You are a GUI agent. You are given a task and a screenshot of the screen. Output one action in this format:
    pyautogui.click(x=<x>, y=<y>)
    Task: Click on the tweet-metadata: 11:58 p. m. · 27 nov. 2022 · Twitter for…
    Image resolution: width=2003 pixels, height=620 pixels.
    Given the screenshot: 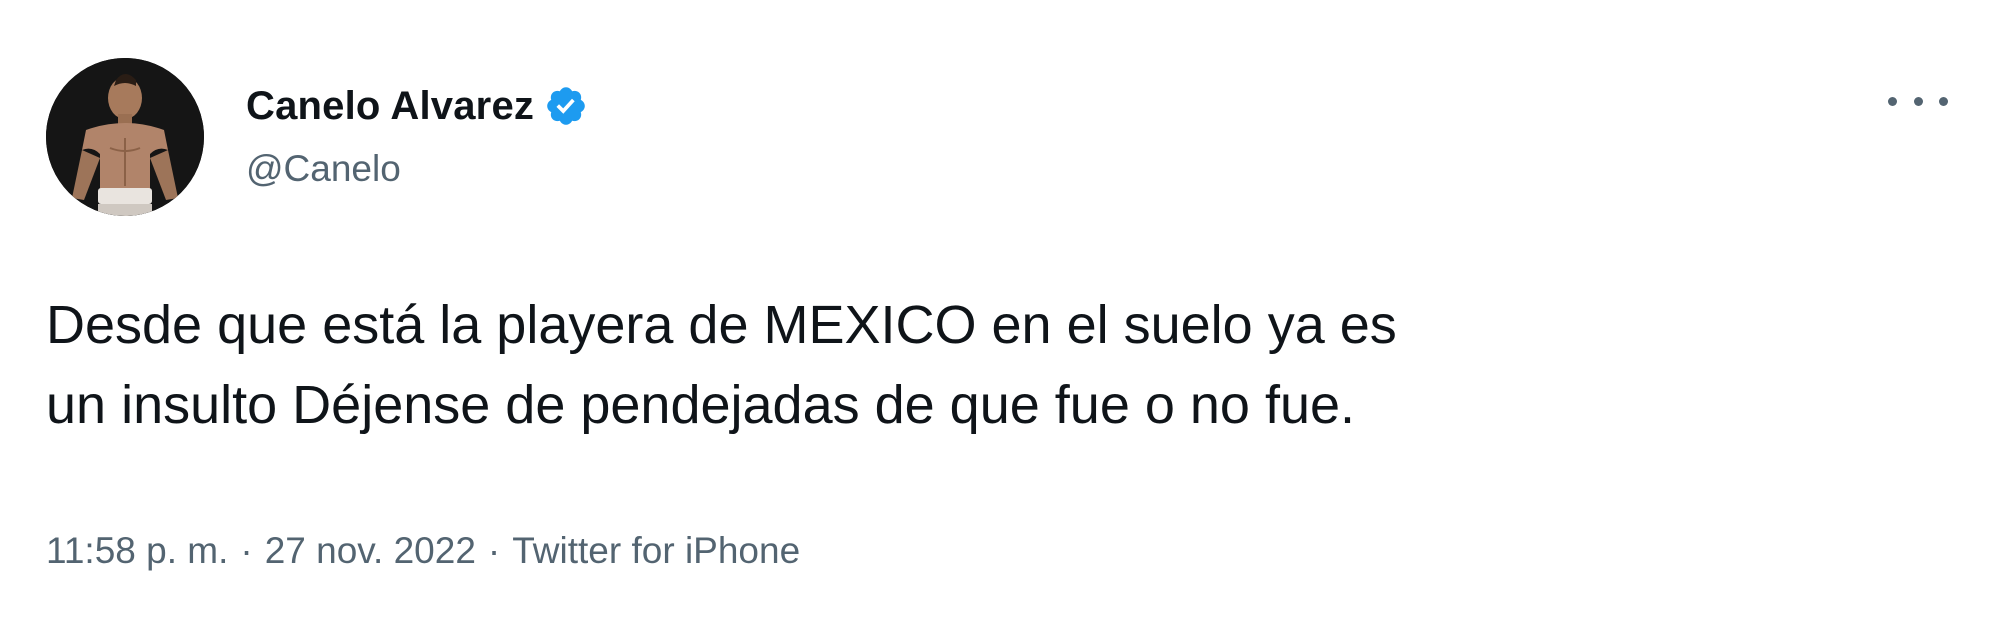 What is the action you would take?
    pyautogui.click(x=423, y=551)
    